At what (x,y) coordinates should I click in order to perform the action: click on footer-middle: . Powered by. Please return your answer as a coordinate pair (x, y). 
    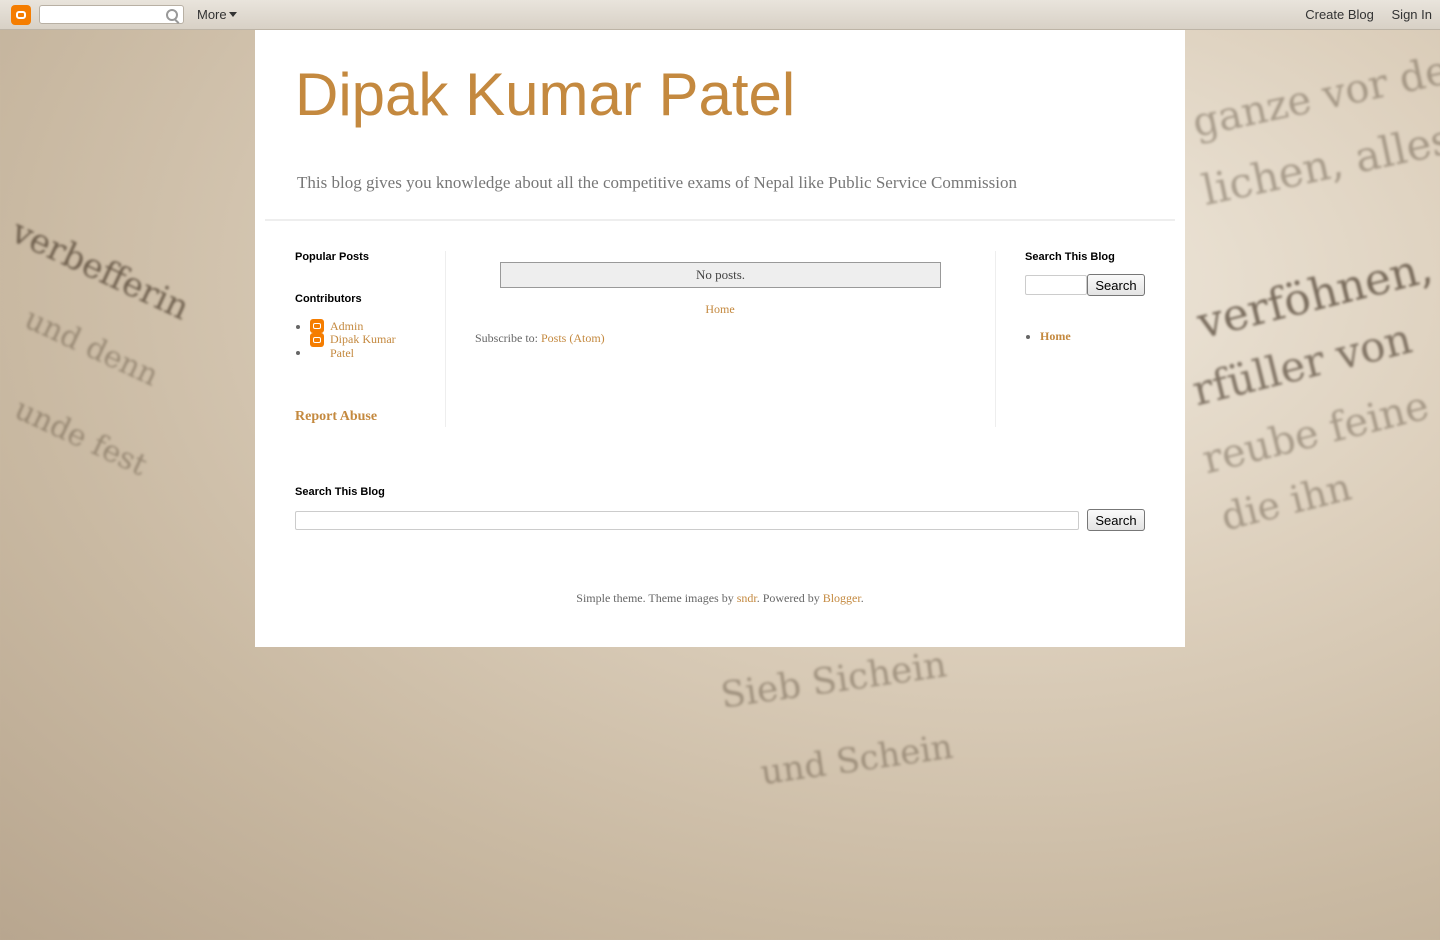
    Looking at the image, I should click on (788, 598).